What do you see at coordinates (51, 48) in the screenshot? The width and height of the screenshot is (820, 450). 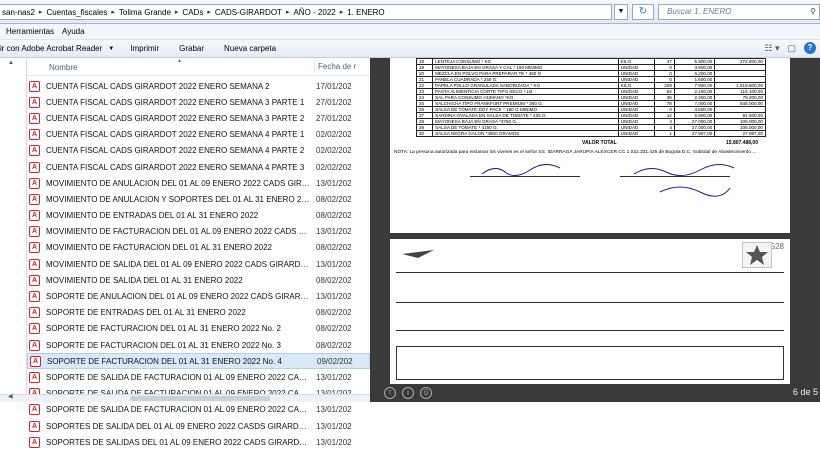 I see `open-with-button: ir con Adobe Acrobat Reader` at bounding box center [51, 48].